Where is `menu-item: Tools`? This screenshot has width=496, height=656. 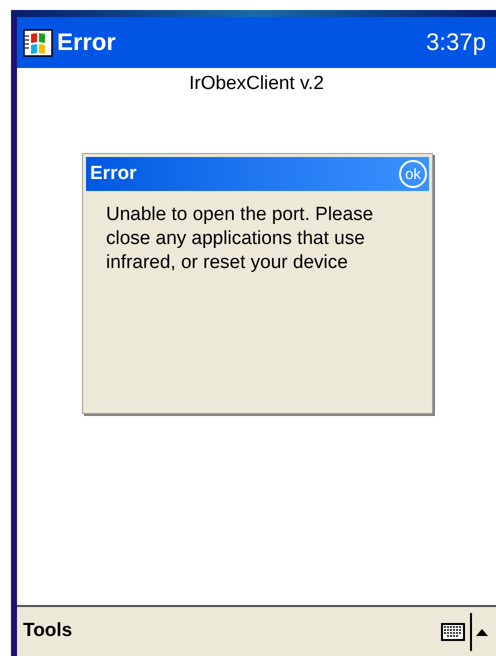 menu-item: Tools is located at coordinates (47, 631).